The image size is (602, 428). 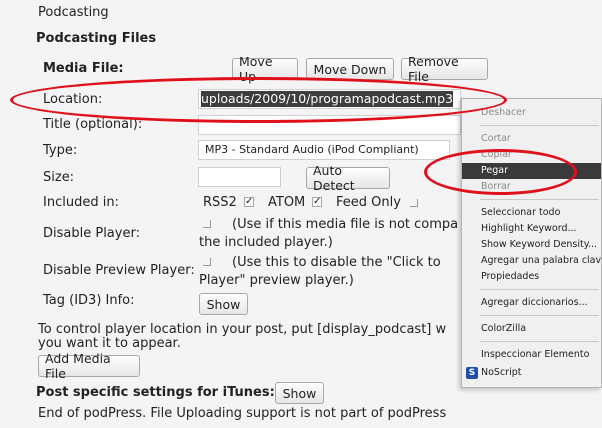 I want to click on menu-item-inspeccionar: Inspeccionar Elemento, so click(x=531, y=355).